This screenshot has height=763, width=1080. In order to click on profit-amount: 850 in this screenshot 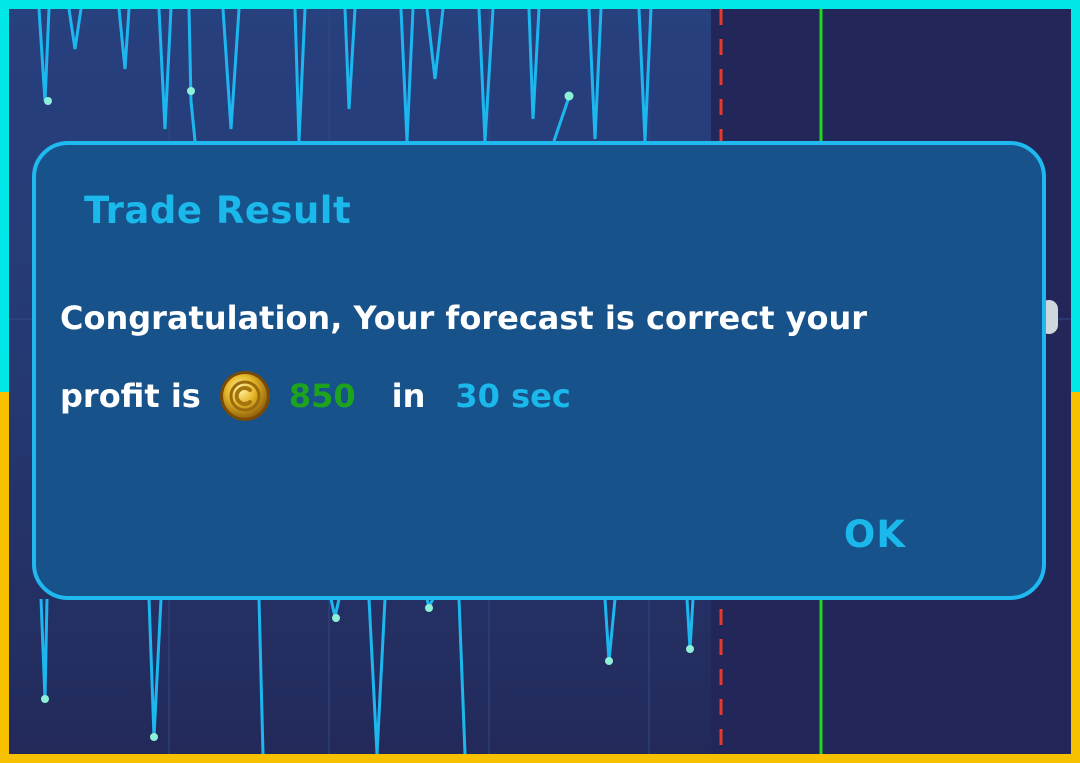, I will do `click(322, 396)`.